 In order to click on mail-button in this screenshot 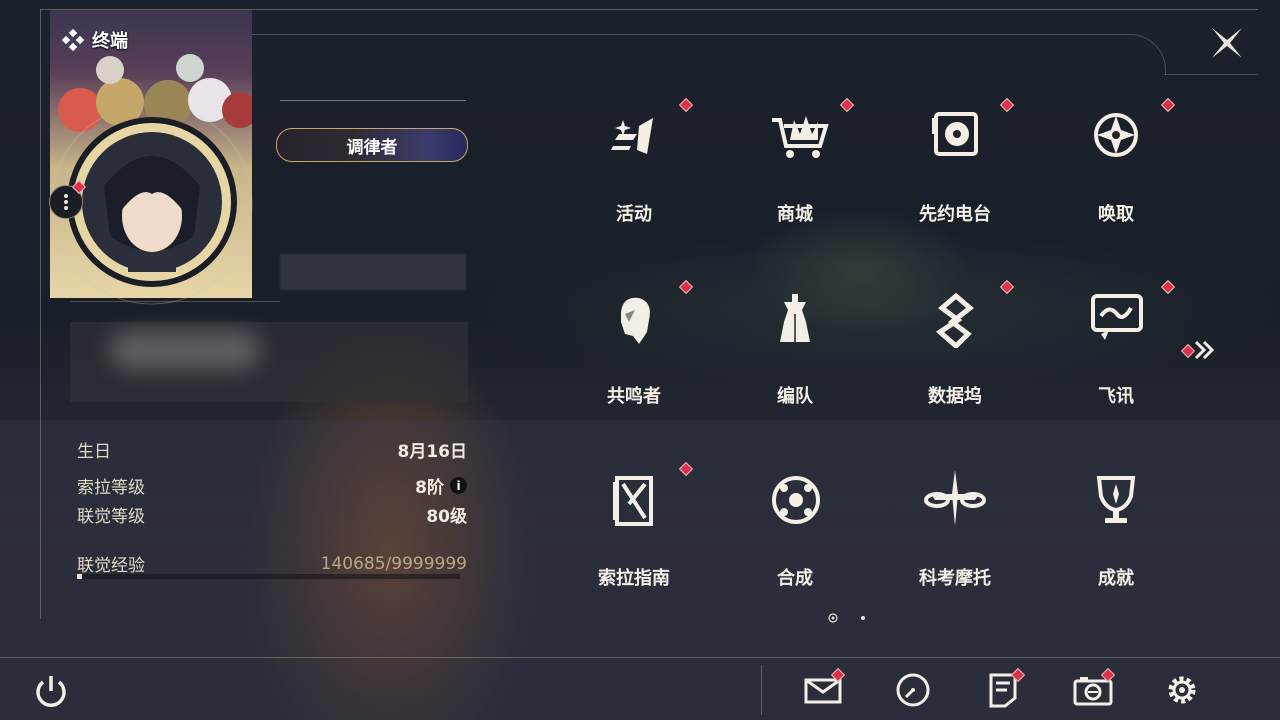, I will do `click(824, 688)`.